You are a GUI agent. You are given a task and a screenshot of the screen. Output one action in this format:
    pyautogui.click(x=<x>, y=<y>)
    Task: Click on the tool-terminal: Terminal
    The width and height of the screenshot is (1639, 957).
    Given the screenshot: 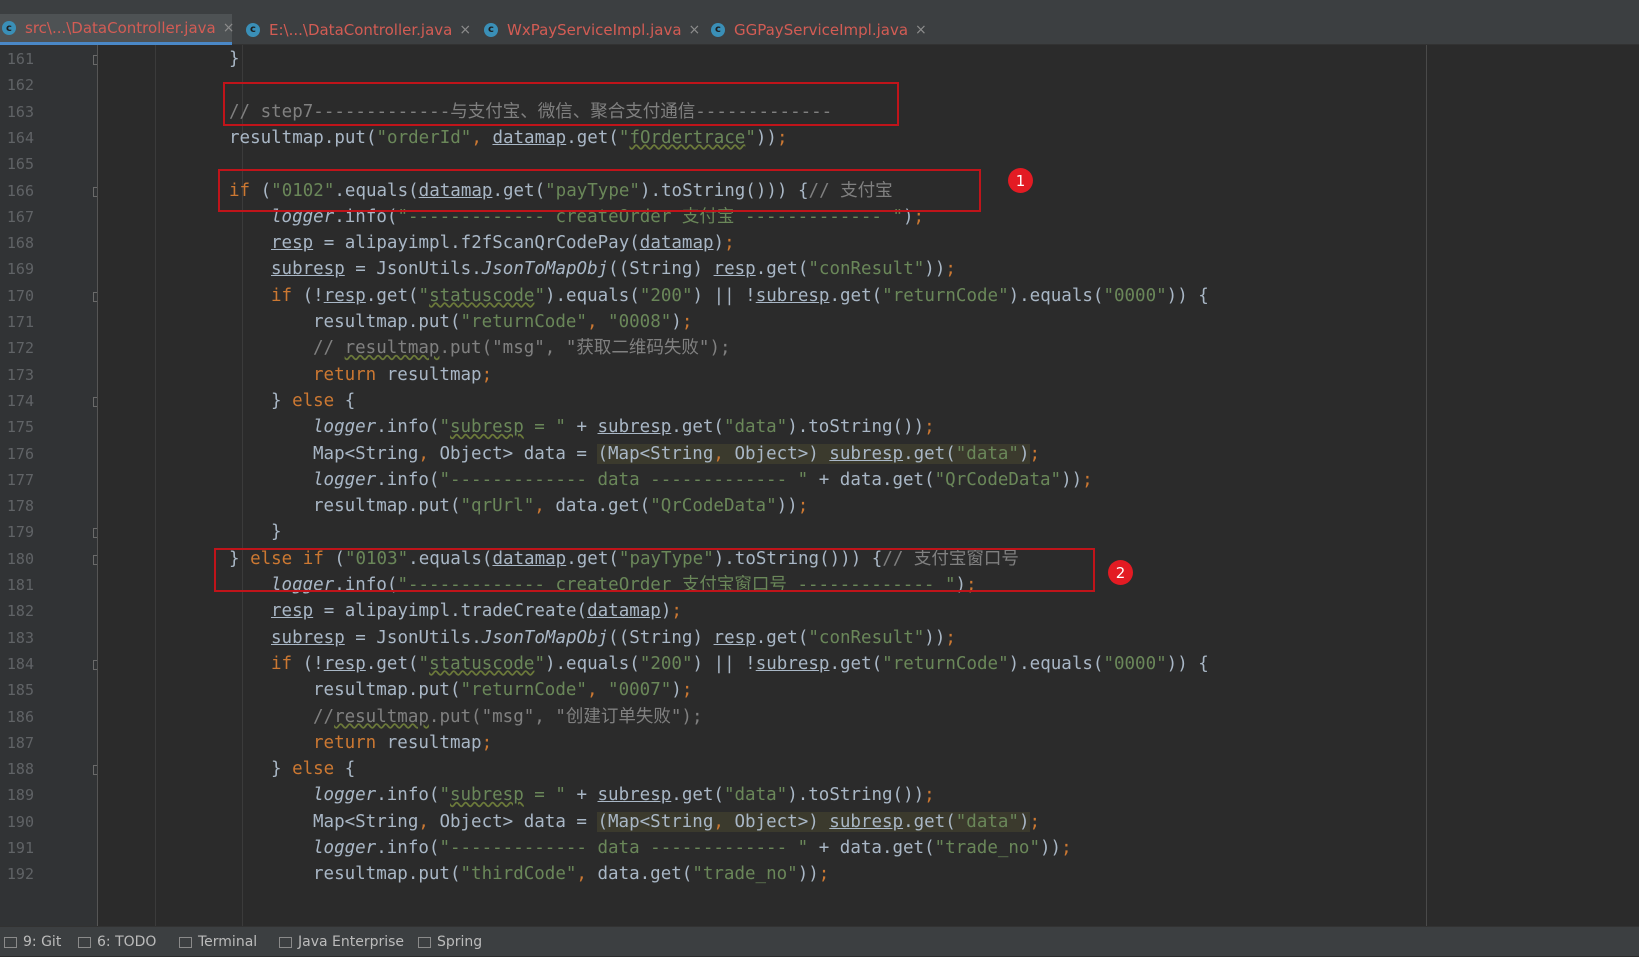 What is the action you would take?
    pyautogui.click(x=218, y=942)
    